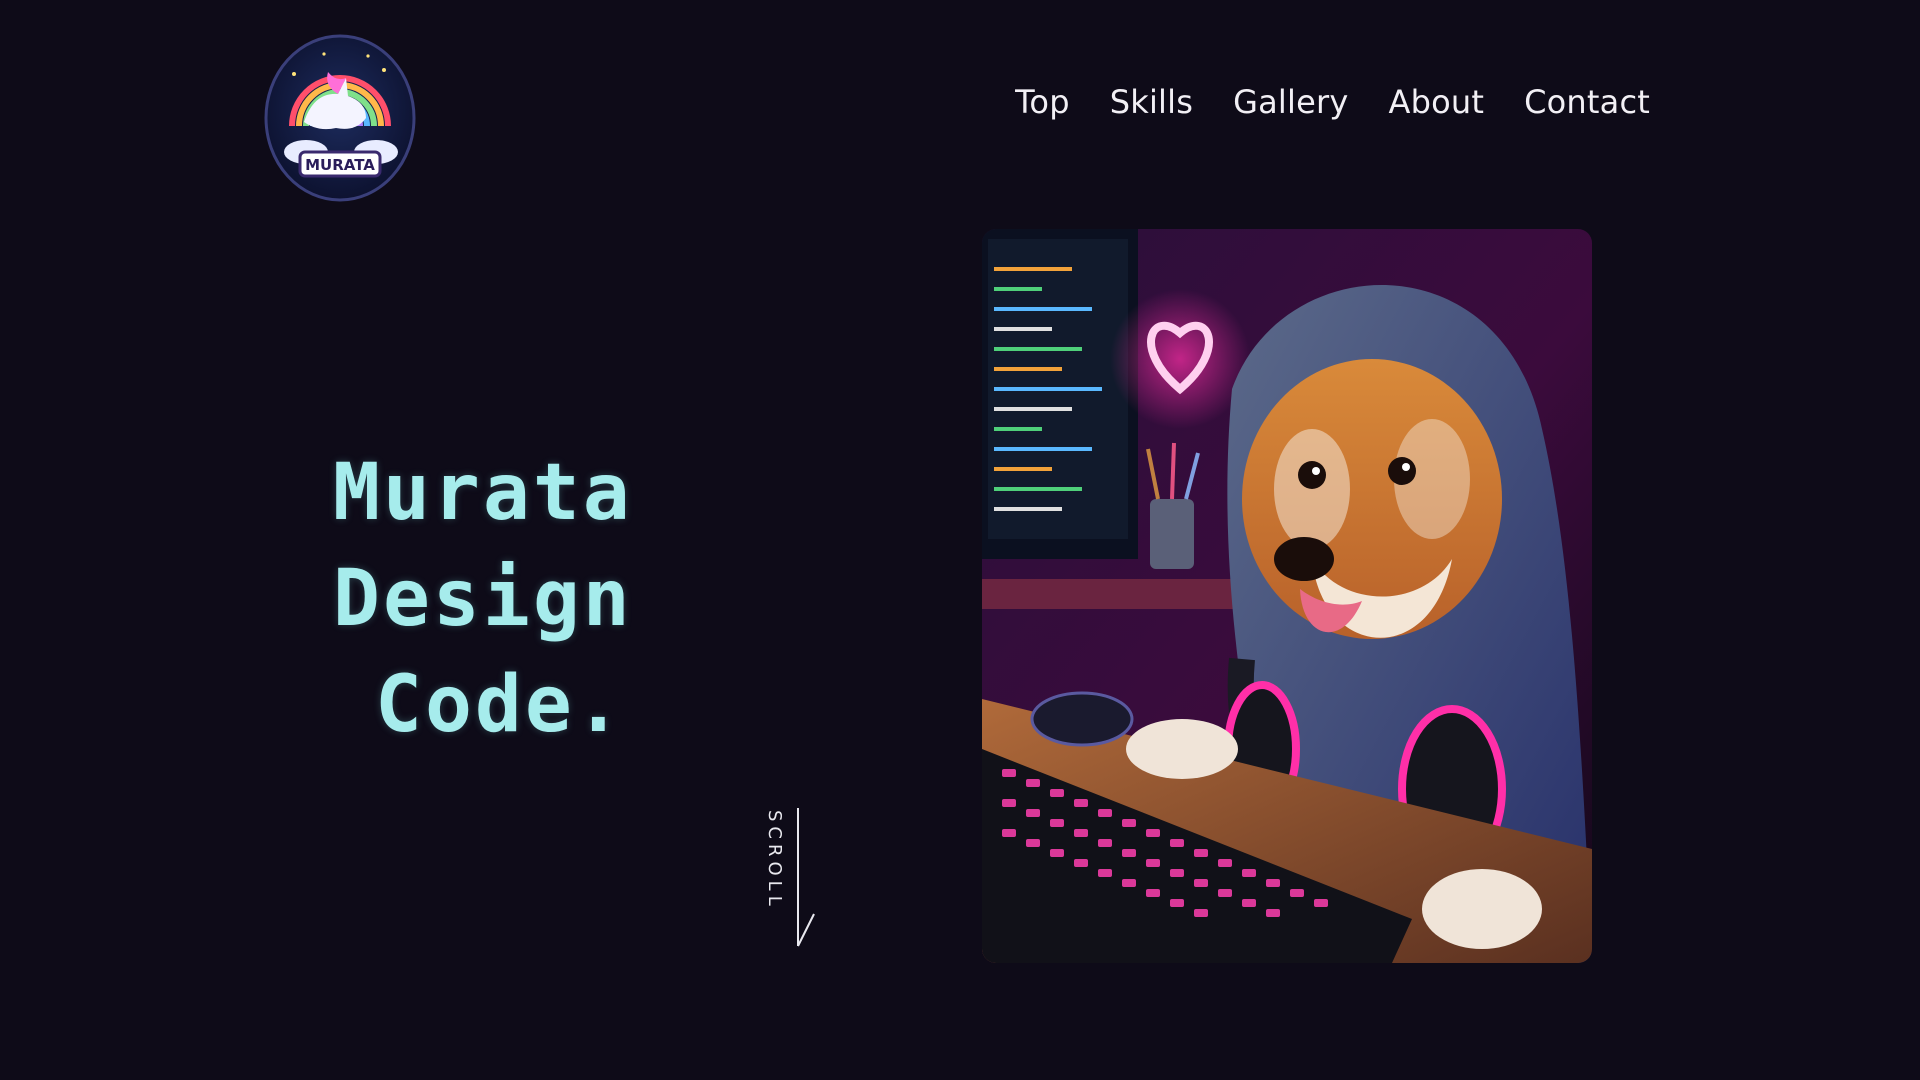 The height and width of the screenshot is (1080, 1920). I want to click on nav-link-about: About, so click(1436, 102).